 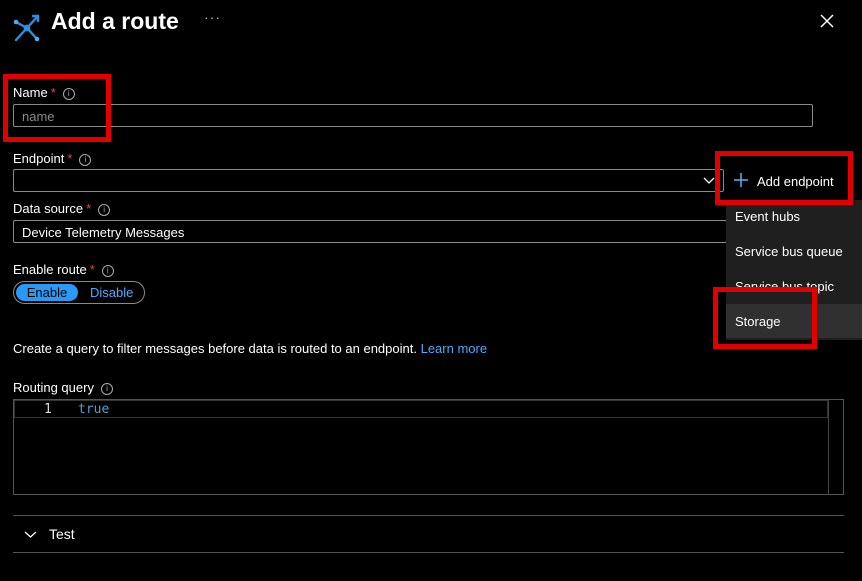 What do you see at coordinates (103, 232) in the screenshot?
I see `data-source-value: Device Telemetry Messages` at bounding box center [103, 232].